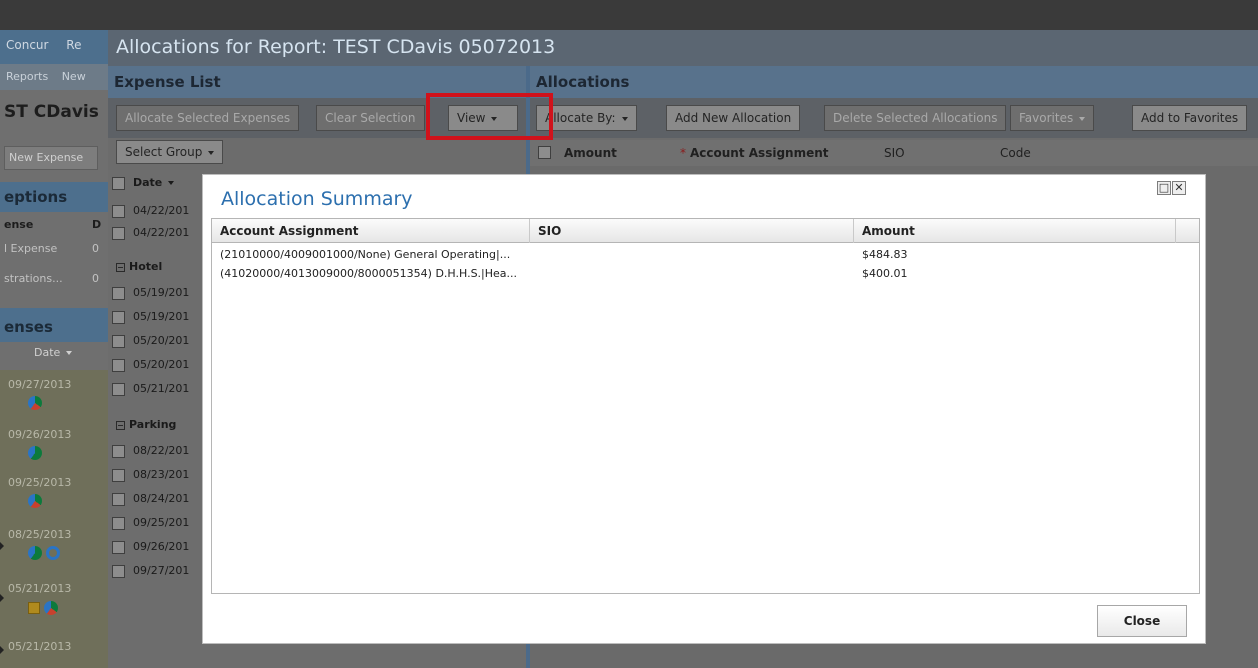 The image size is (1258, 668). Describe the element at coordinates (1190, 118) in the screenshot. I see `add-to-favorites-button: Add to Favorites` at that location.